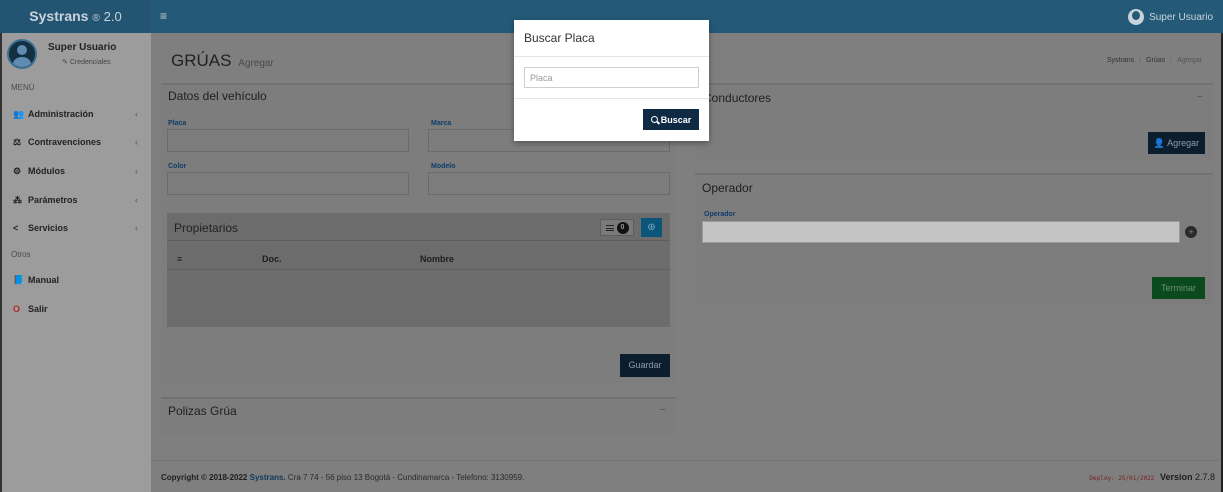  What do you see at coordinates (1120, 60) in the screenshot?
I see `breadcrumb-home: Systrans` at bounding box center [1120, 60].